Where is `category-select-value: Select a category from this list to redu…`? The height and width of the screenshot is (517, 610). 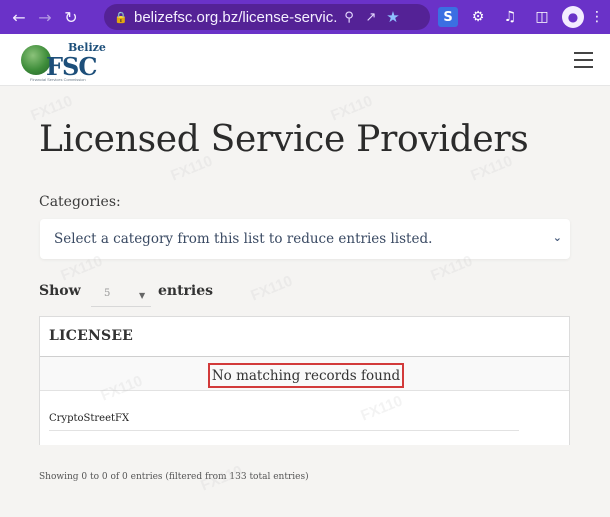 category-select-value: Select a category from this list to redu… is located at coordinates (243, 239).